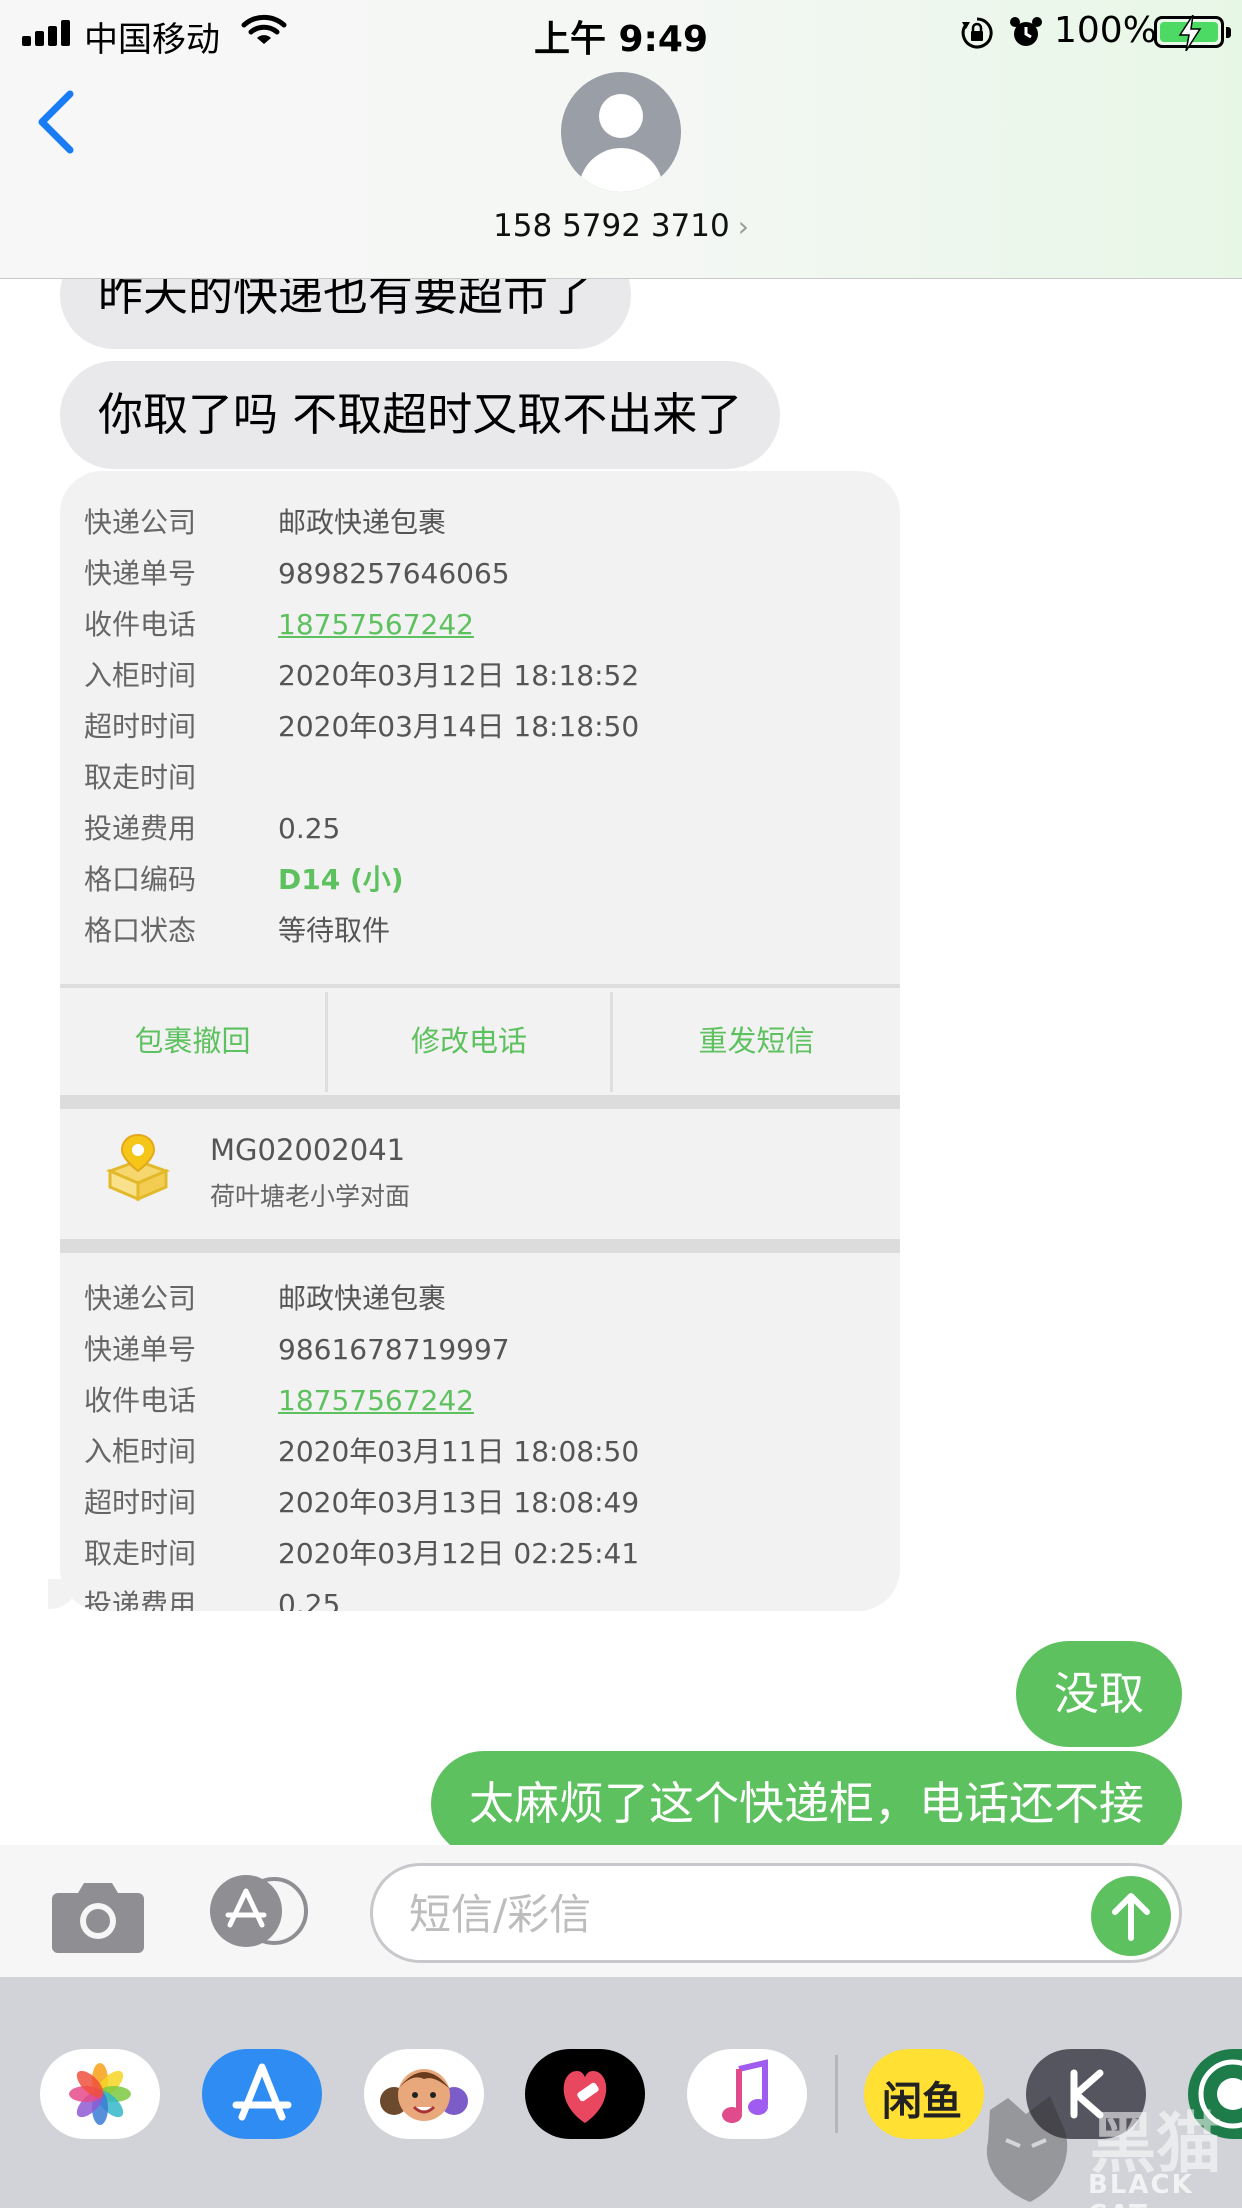 The height and width of the screenshot is (2208, 1242). Describe the element at coordinates (362, 726) in the screenshot. I see `detail-row: 超时时间 2020年03月14日 18:18:50` at that location.